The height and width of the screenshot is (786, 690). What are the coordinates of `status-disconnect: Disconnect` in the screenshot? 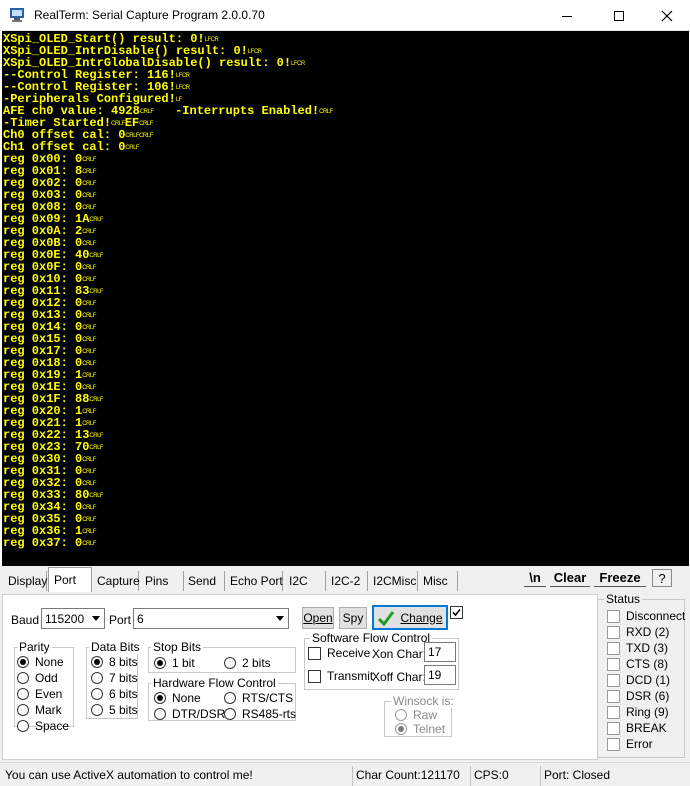 It's located at (646, 616).